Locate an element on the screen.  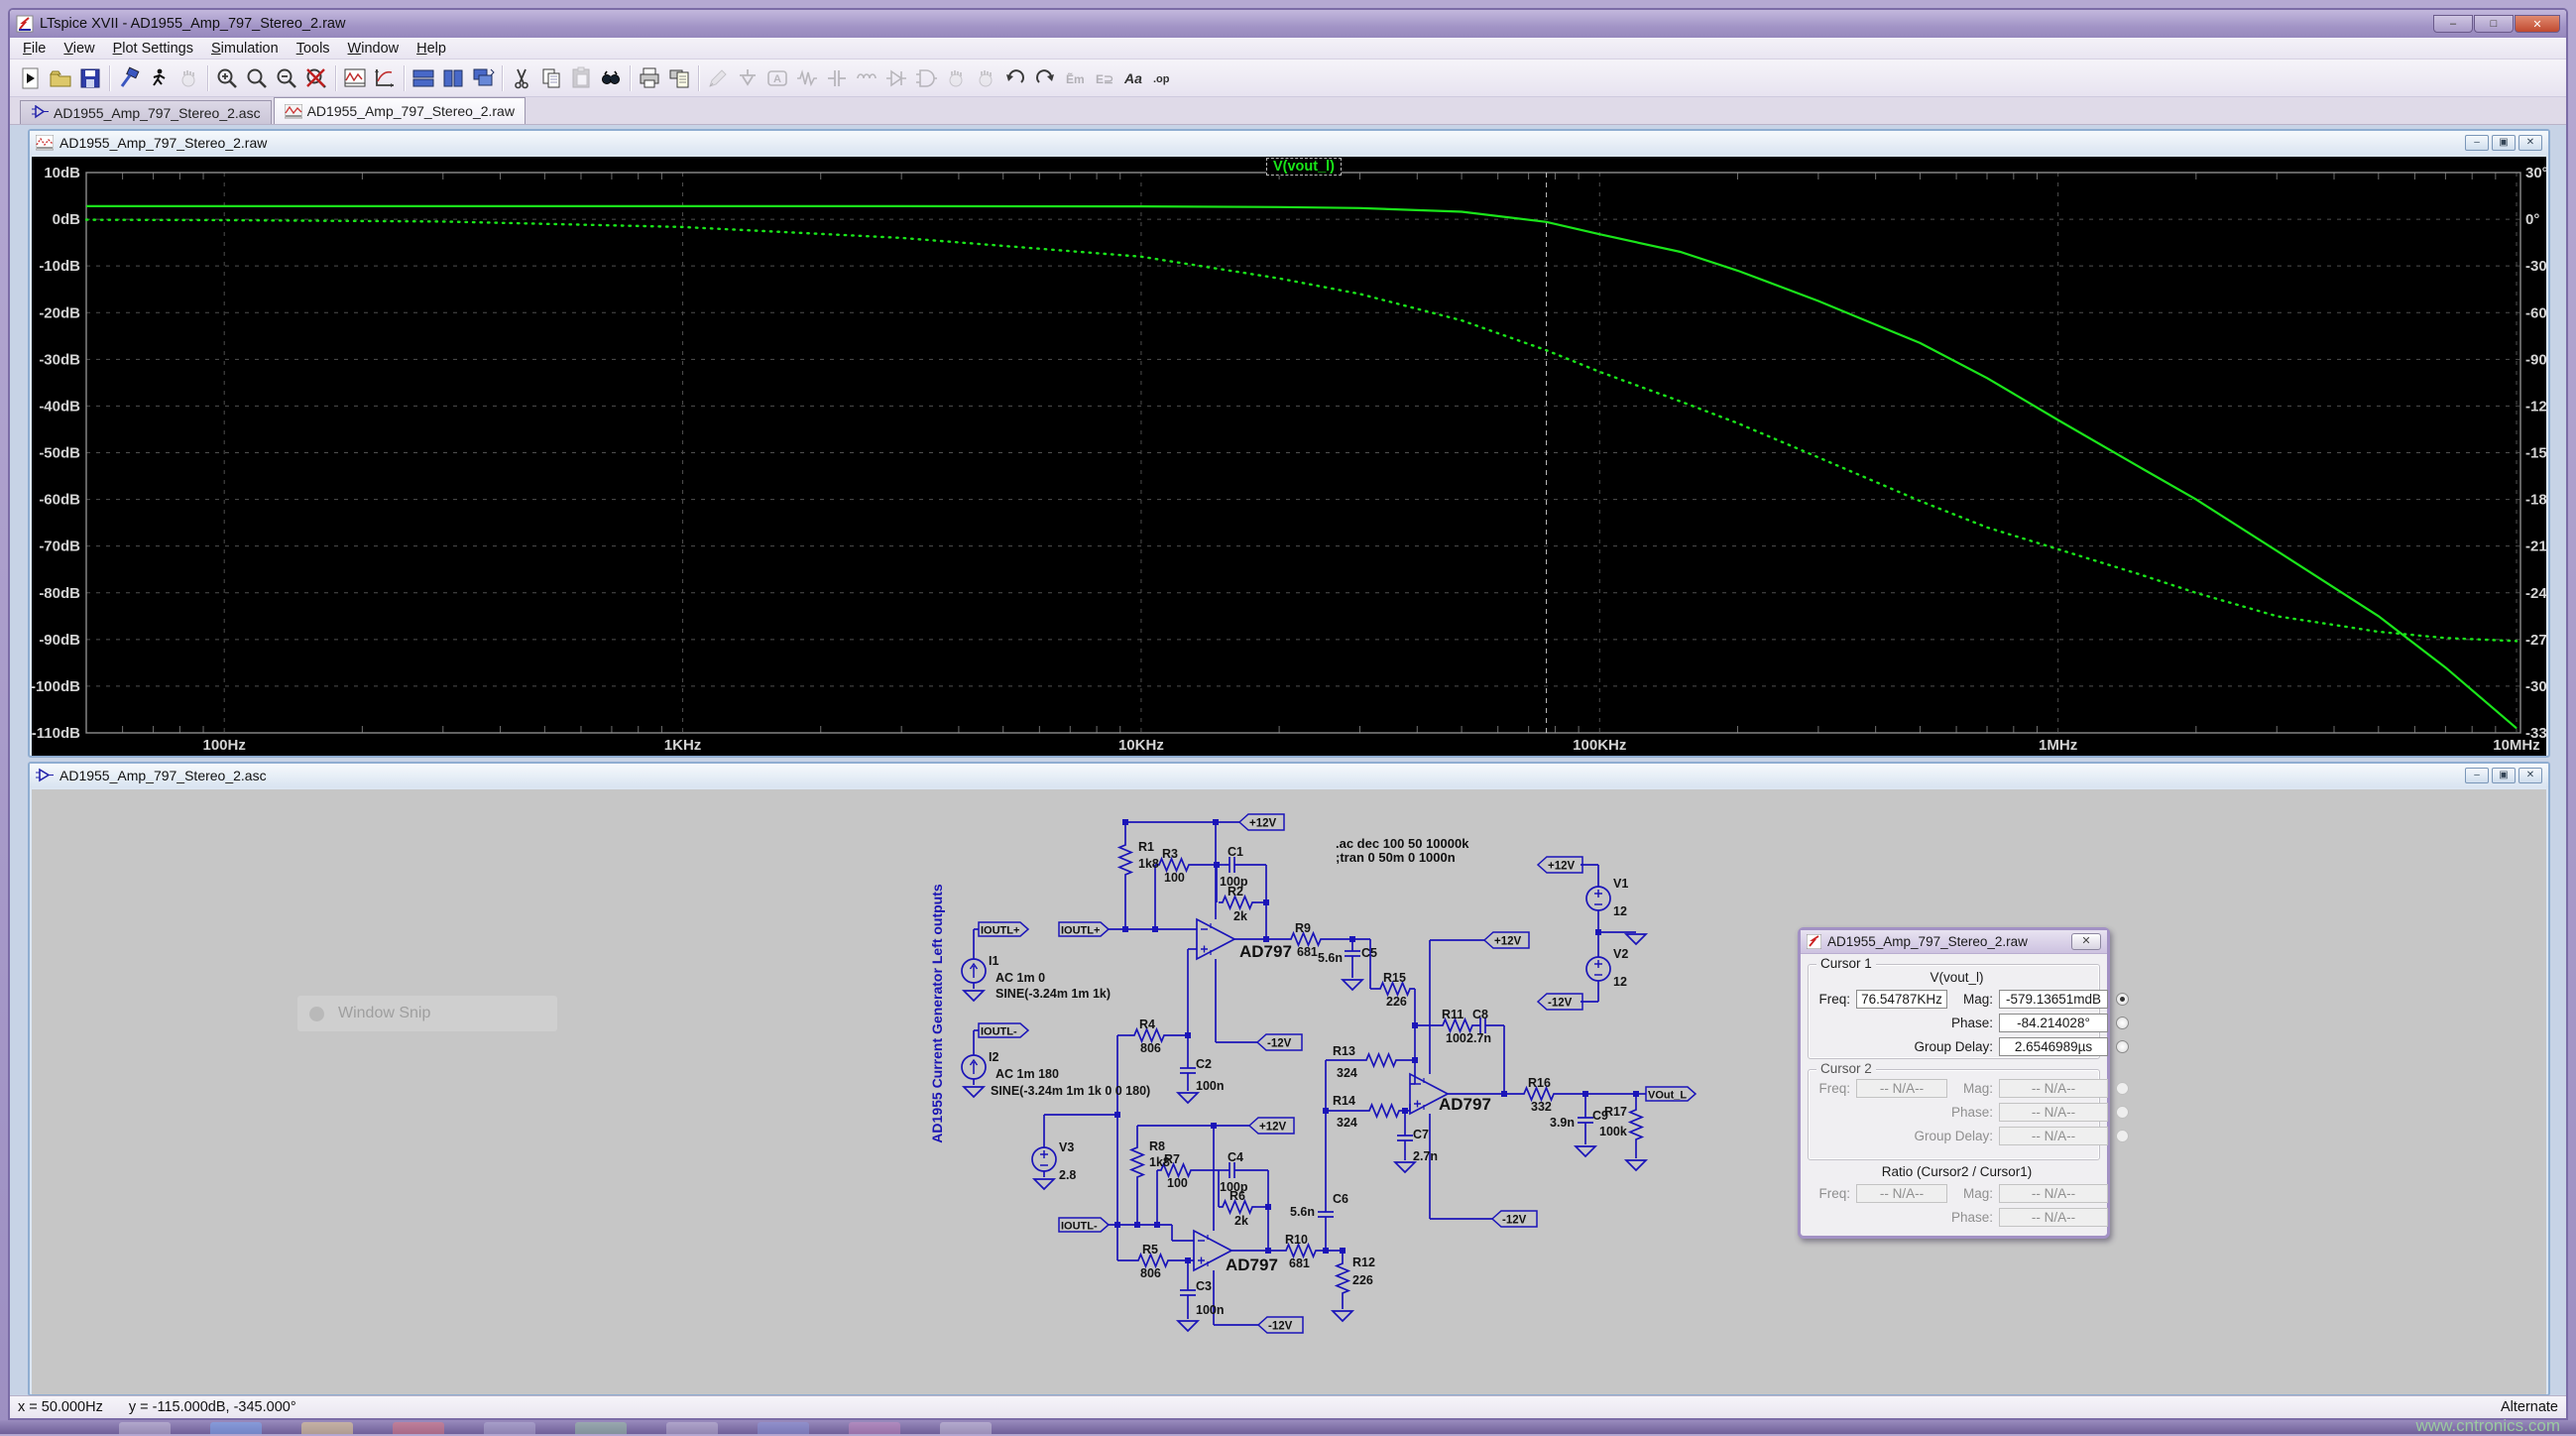
copy-icon is located at coordinates (551, 78).